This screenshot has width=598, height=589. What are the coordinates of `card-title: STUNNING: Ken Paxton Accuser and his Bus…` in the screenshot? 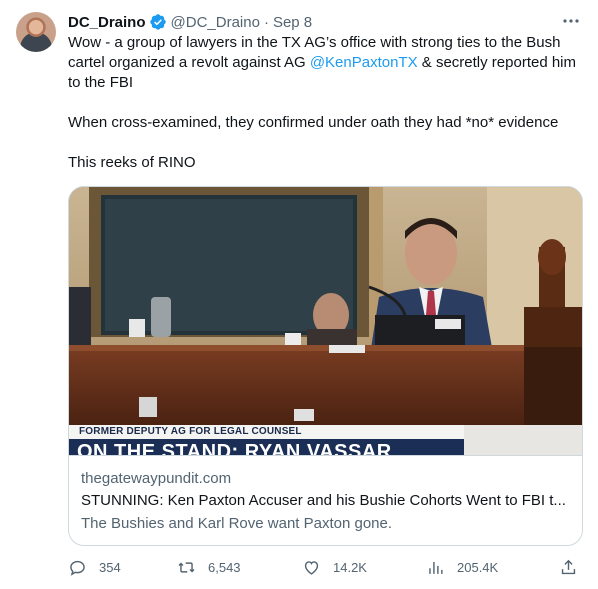 It's located at (323, 500).